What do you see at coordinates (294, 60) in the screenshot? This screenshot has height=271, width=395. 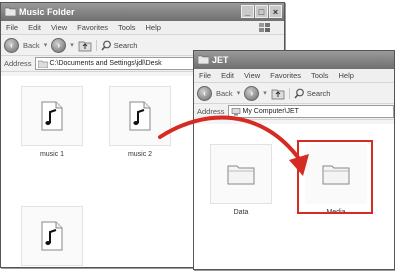 I see `jet-window-titlebar: JET` at bounding box center [294, 60].